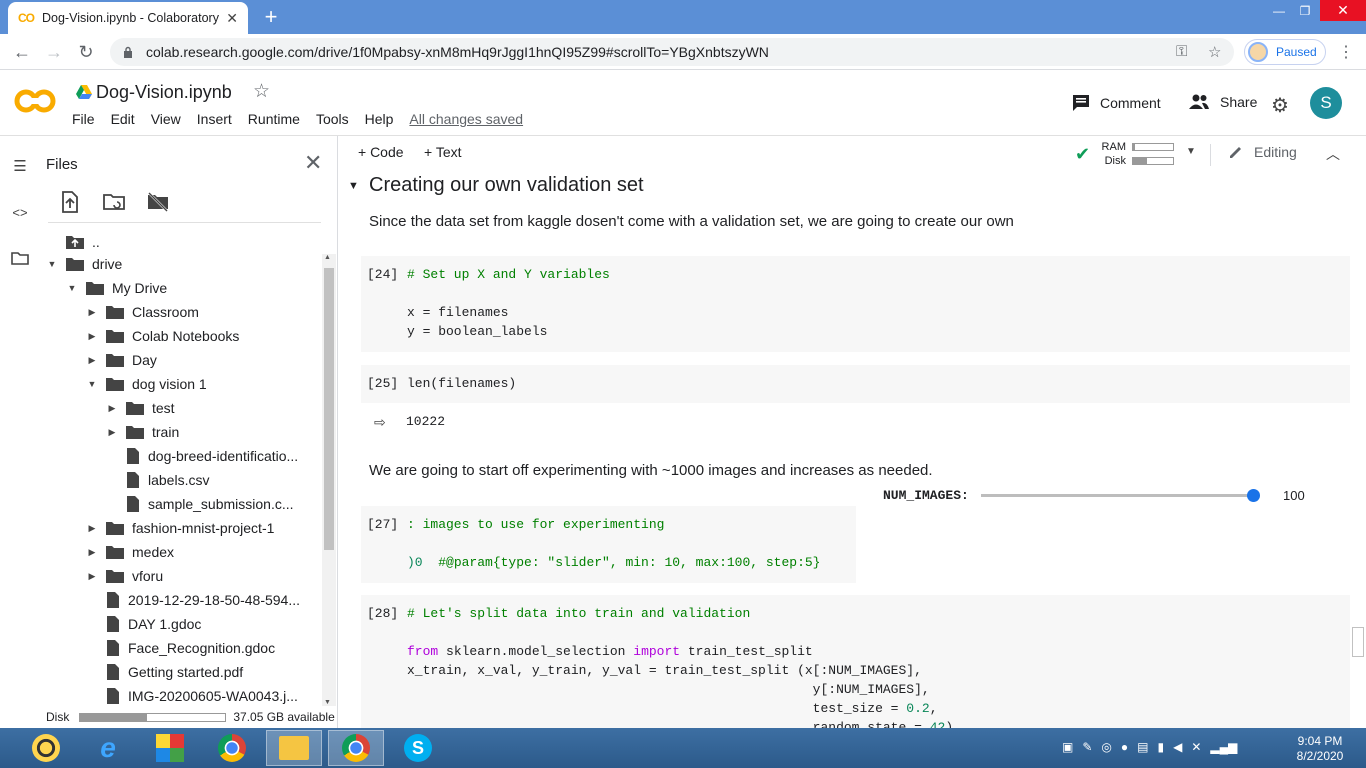  What do you see at coordinates (130, 552) in the screenshot?
I see `tree-item-medex: ▶ medex` at bounding box center [130, 552].